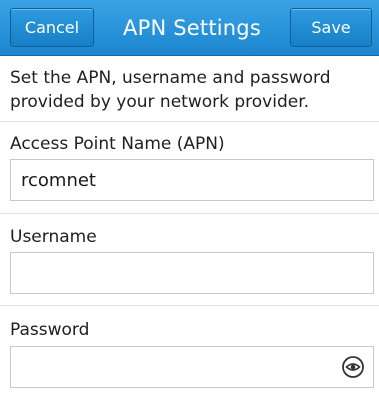 This screenshot has width=379, height=402. What do you see at coordinates (192, 367) in the screenshot?
I see `password-input` at bounding box center [192, 367].